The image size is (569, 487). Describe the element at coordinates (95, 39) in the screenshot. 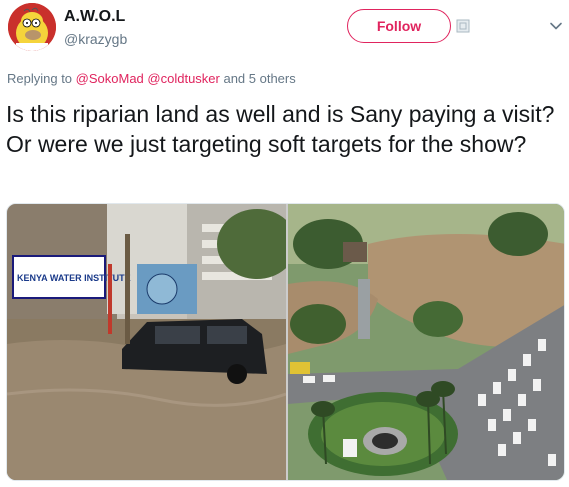

I see `user-handle: @krazygb` at that location.